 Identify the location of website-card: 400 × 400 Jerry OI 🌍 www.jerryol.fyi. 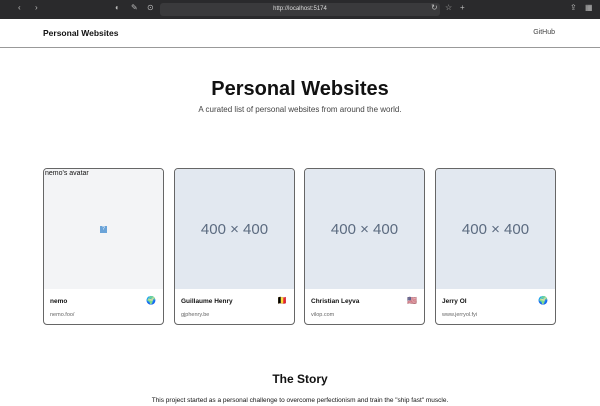
(495, 246).